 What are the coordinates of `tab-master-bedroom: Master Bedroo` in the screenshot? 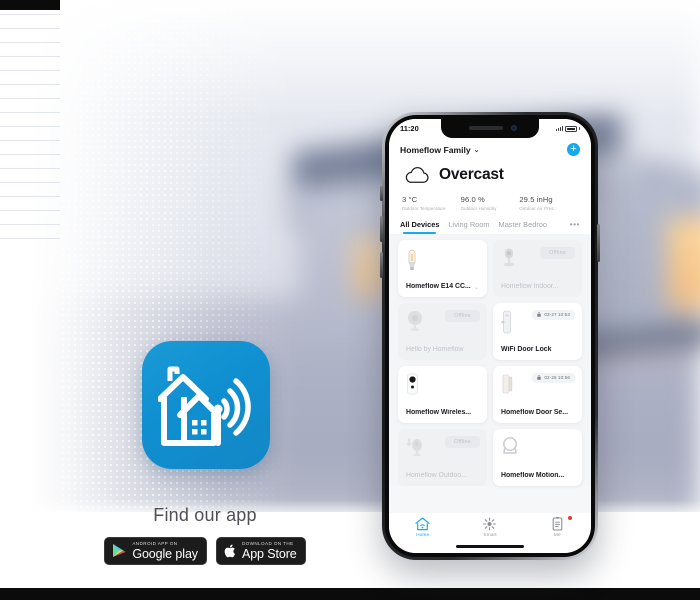 It's located at (523, 227).